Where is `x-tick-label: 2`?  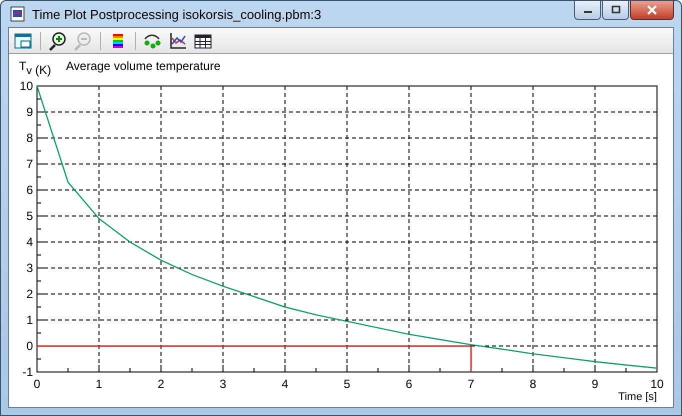 x-tick-label: 2 is located at coordinates (161, 384).